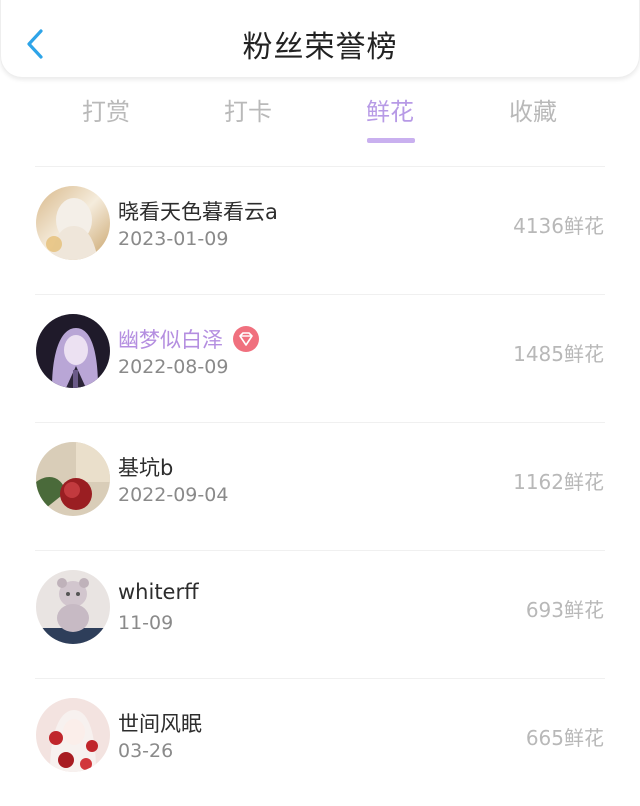 The image size is (640, 806). What do you see at coordinates (564, 610) in the screenshot?
I see `flower-count: 693鲜花` at bounding box center [564, 610].